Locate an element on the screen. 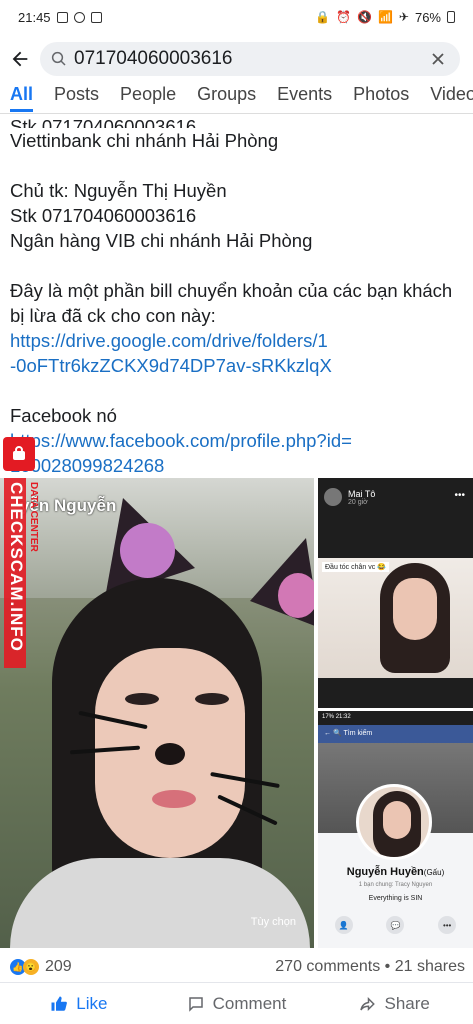 The width and height of the screenshot is (473, 1024). photo-br-name: Nguyễn Huyền(Gấu) is located at coordinates (395, 872).